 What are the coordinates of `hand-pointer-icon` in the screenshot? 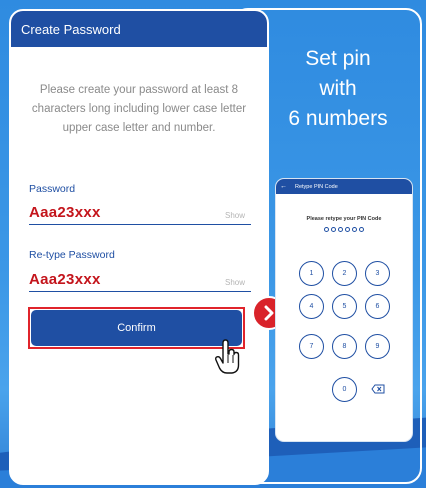 It's located at (228, 359).